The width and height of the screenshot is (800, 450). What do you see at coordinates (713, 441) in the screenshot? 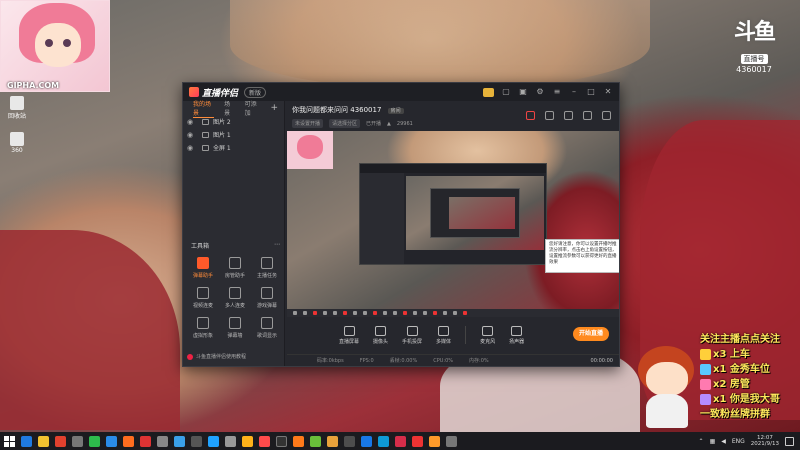
I see `network-icon: ▦` at bounding box center [713, 441].